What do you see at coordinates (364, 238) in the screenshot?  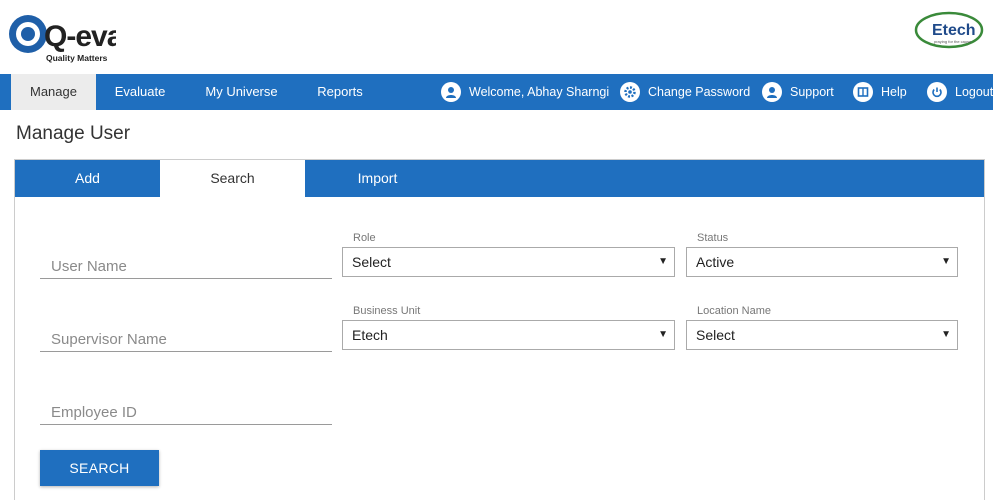 I see `role-label: Role` at bounding box center [364, 238].